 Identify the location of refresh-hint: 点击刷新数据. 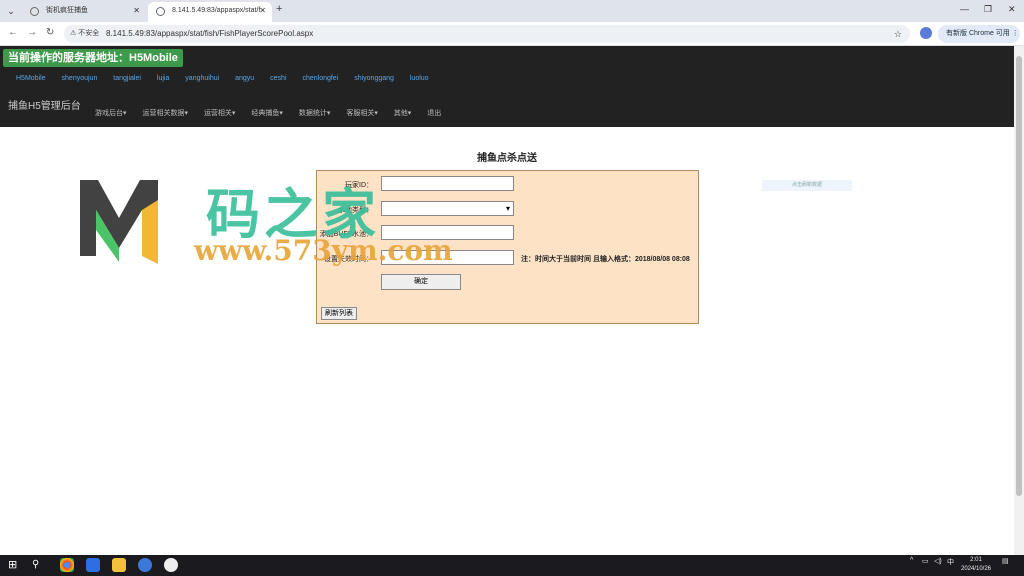
(807, 185).